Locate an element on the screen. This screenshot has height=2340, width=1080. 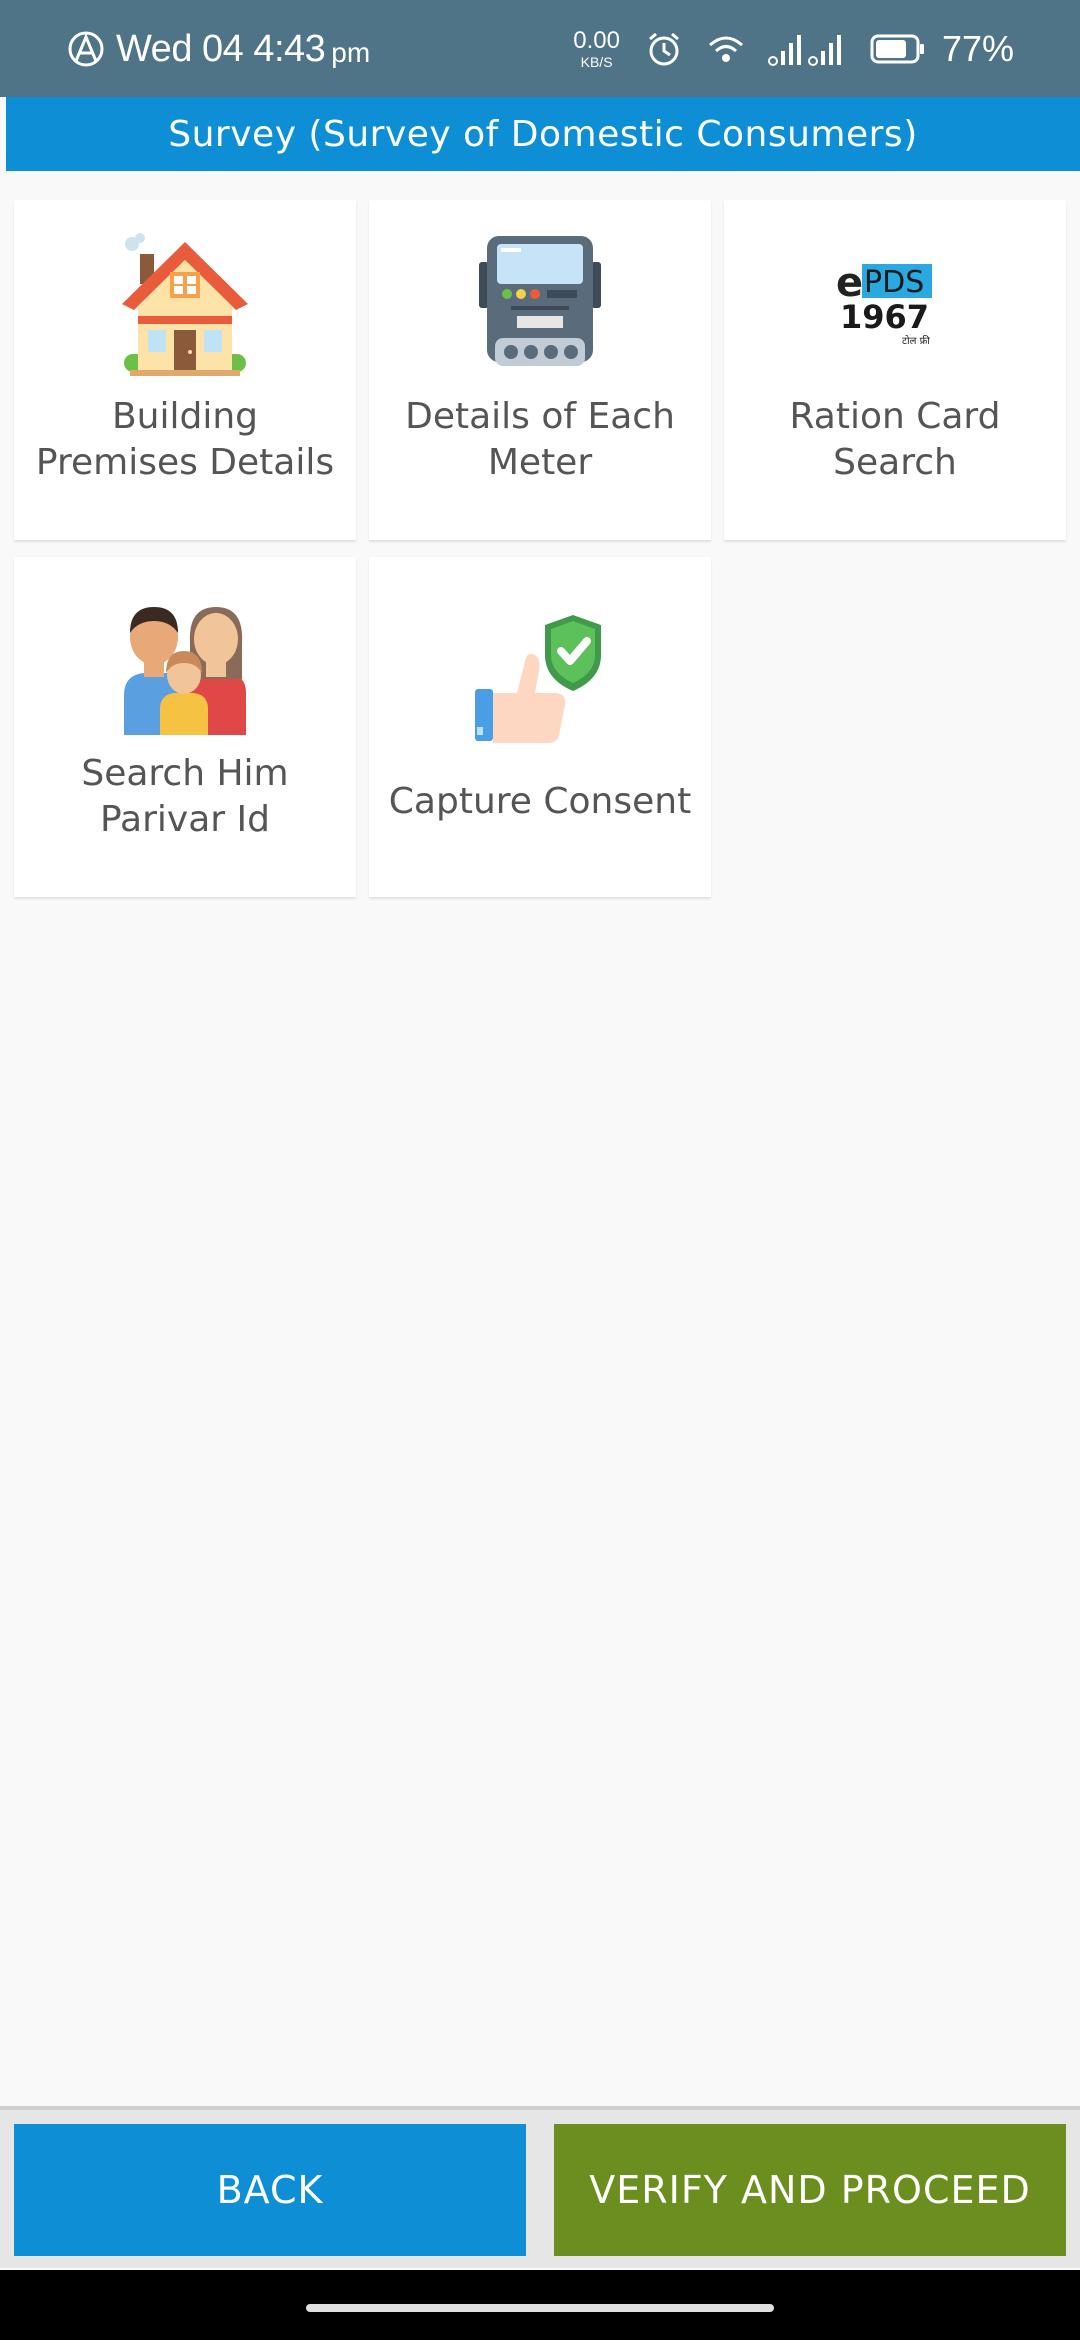
back-button: BACK is located at coordinates (270, 2190).